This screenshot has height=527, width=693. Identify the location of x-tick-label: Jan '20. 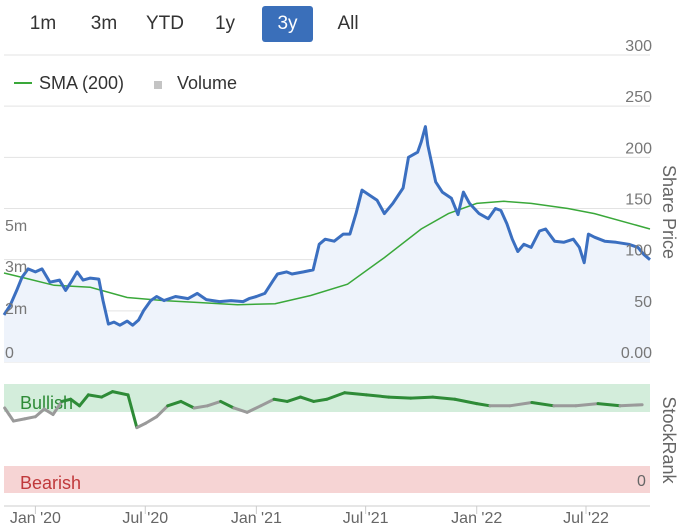
(35, 518).